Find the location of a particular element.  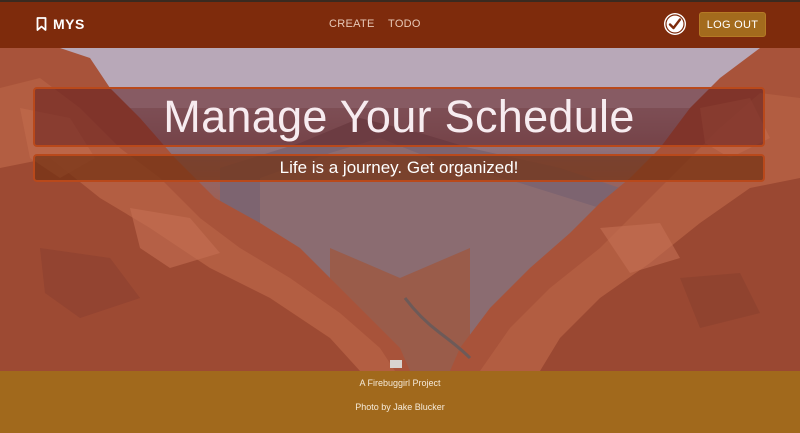

hero-subtitle: Life is a journey. Get organized! is located at coordinates (399, 167).